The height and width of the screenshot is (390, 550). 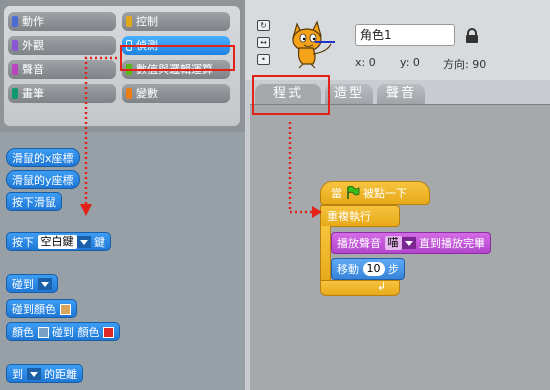 I want to click on key-dropdown-value: 空白鍵, so click(x=57, y=242).